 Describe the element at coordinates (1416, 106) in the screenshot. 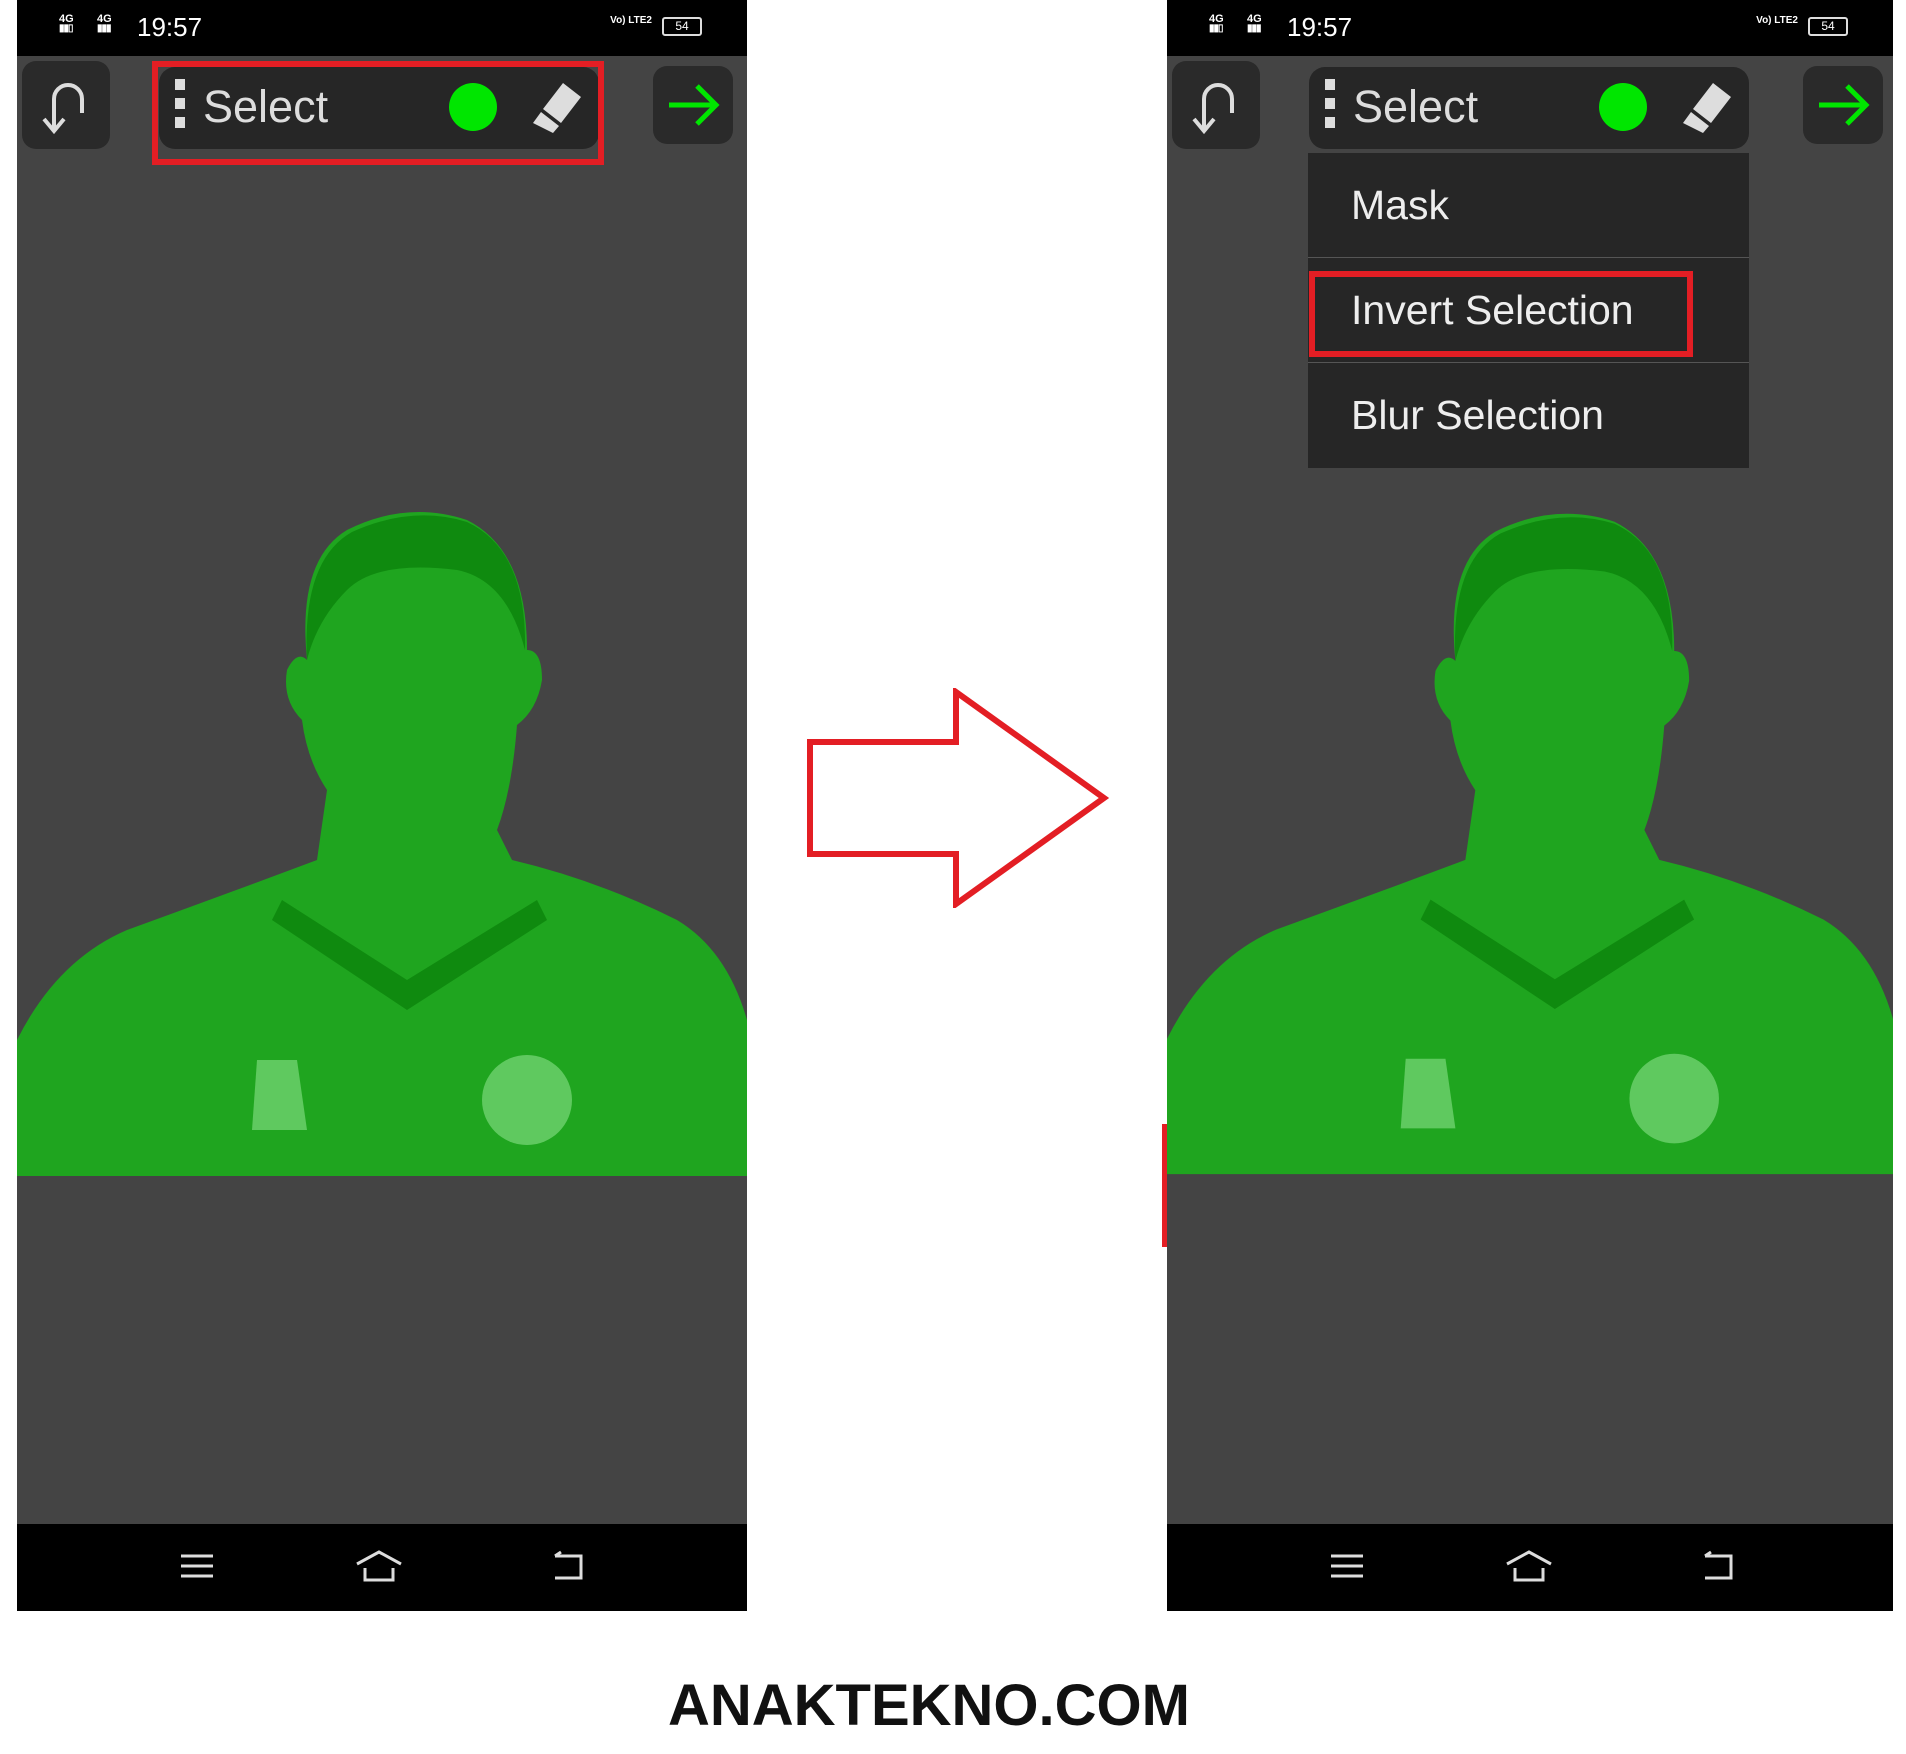

I see `mode-label: Select` at that location.